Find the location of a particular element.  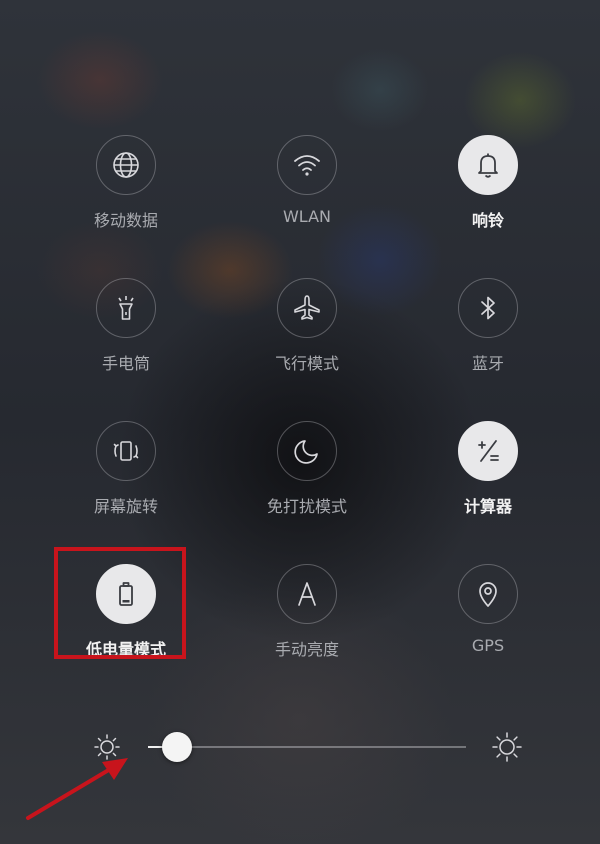

tile-label: 屏幕旋转 is located at coordinates (125, 506).